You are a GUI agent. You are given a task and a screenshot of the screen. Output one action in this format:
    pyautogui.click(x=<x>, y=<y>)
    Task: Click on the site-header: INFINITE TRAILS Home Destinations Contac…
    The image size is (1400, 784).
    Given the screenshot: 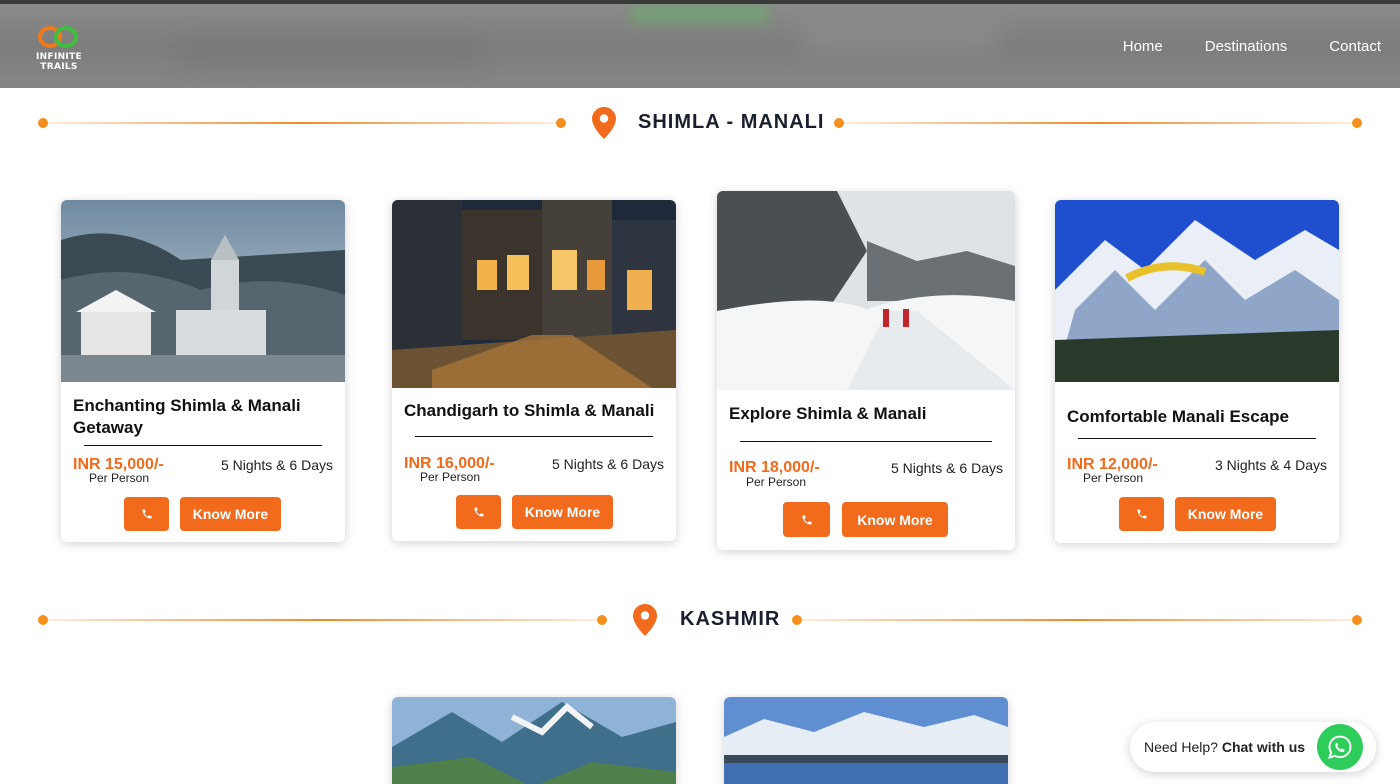 What is the action you would take?
    pyautogui.click(x=700, y=46)
    